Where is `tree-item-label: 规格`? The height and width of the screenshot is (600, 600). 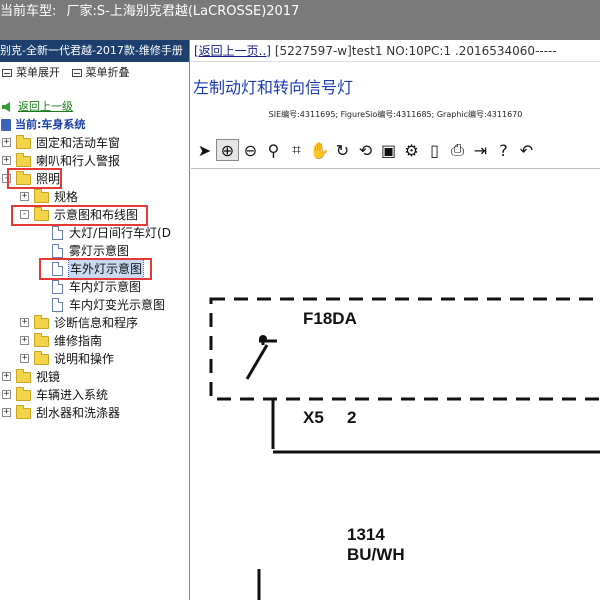 tree-item-label: 规格 is located at coordinates (66, 197).